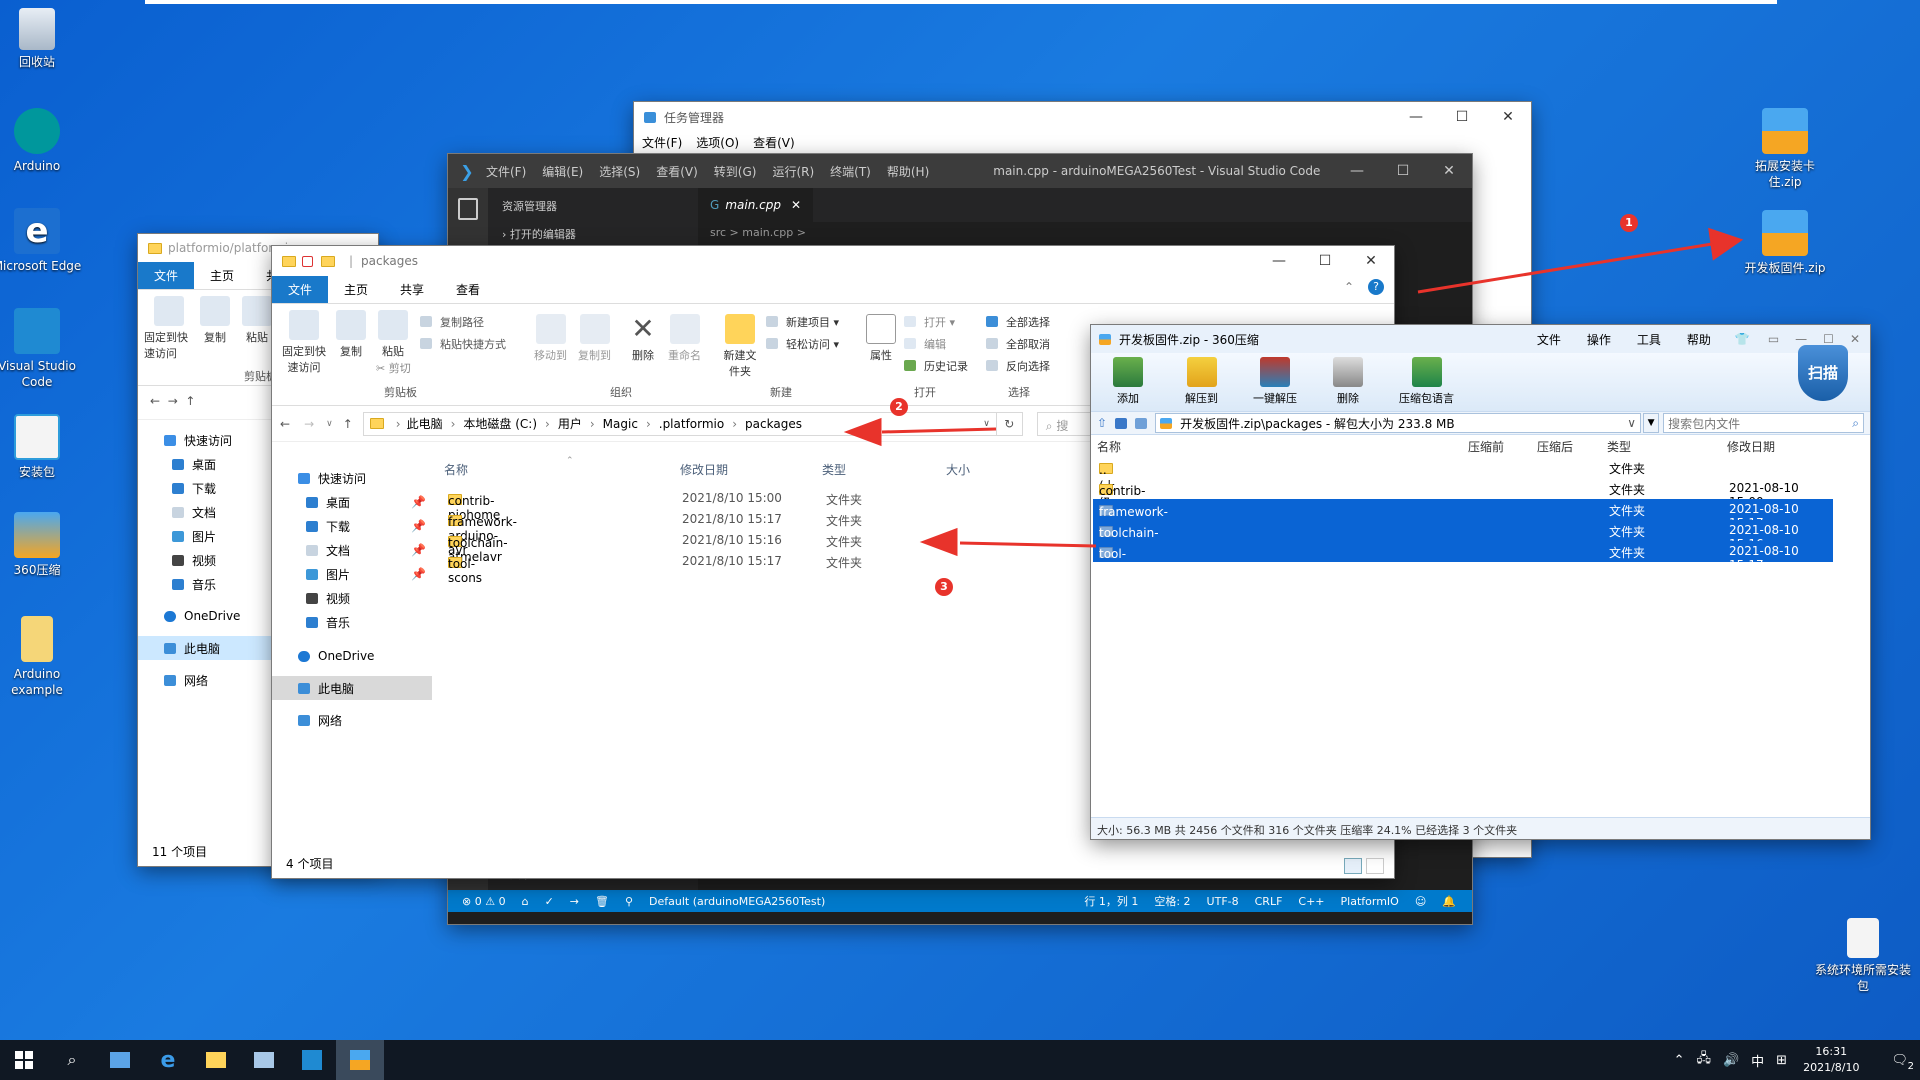 Image resolution: width=1920 pixels, height=1080 pixels. Describe the element at coordinates (1631, 423) in the screenshot. I see `path-dropdown-icon: ∨` at that location.